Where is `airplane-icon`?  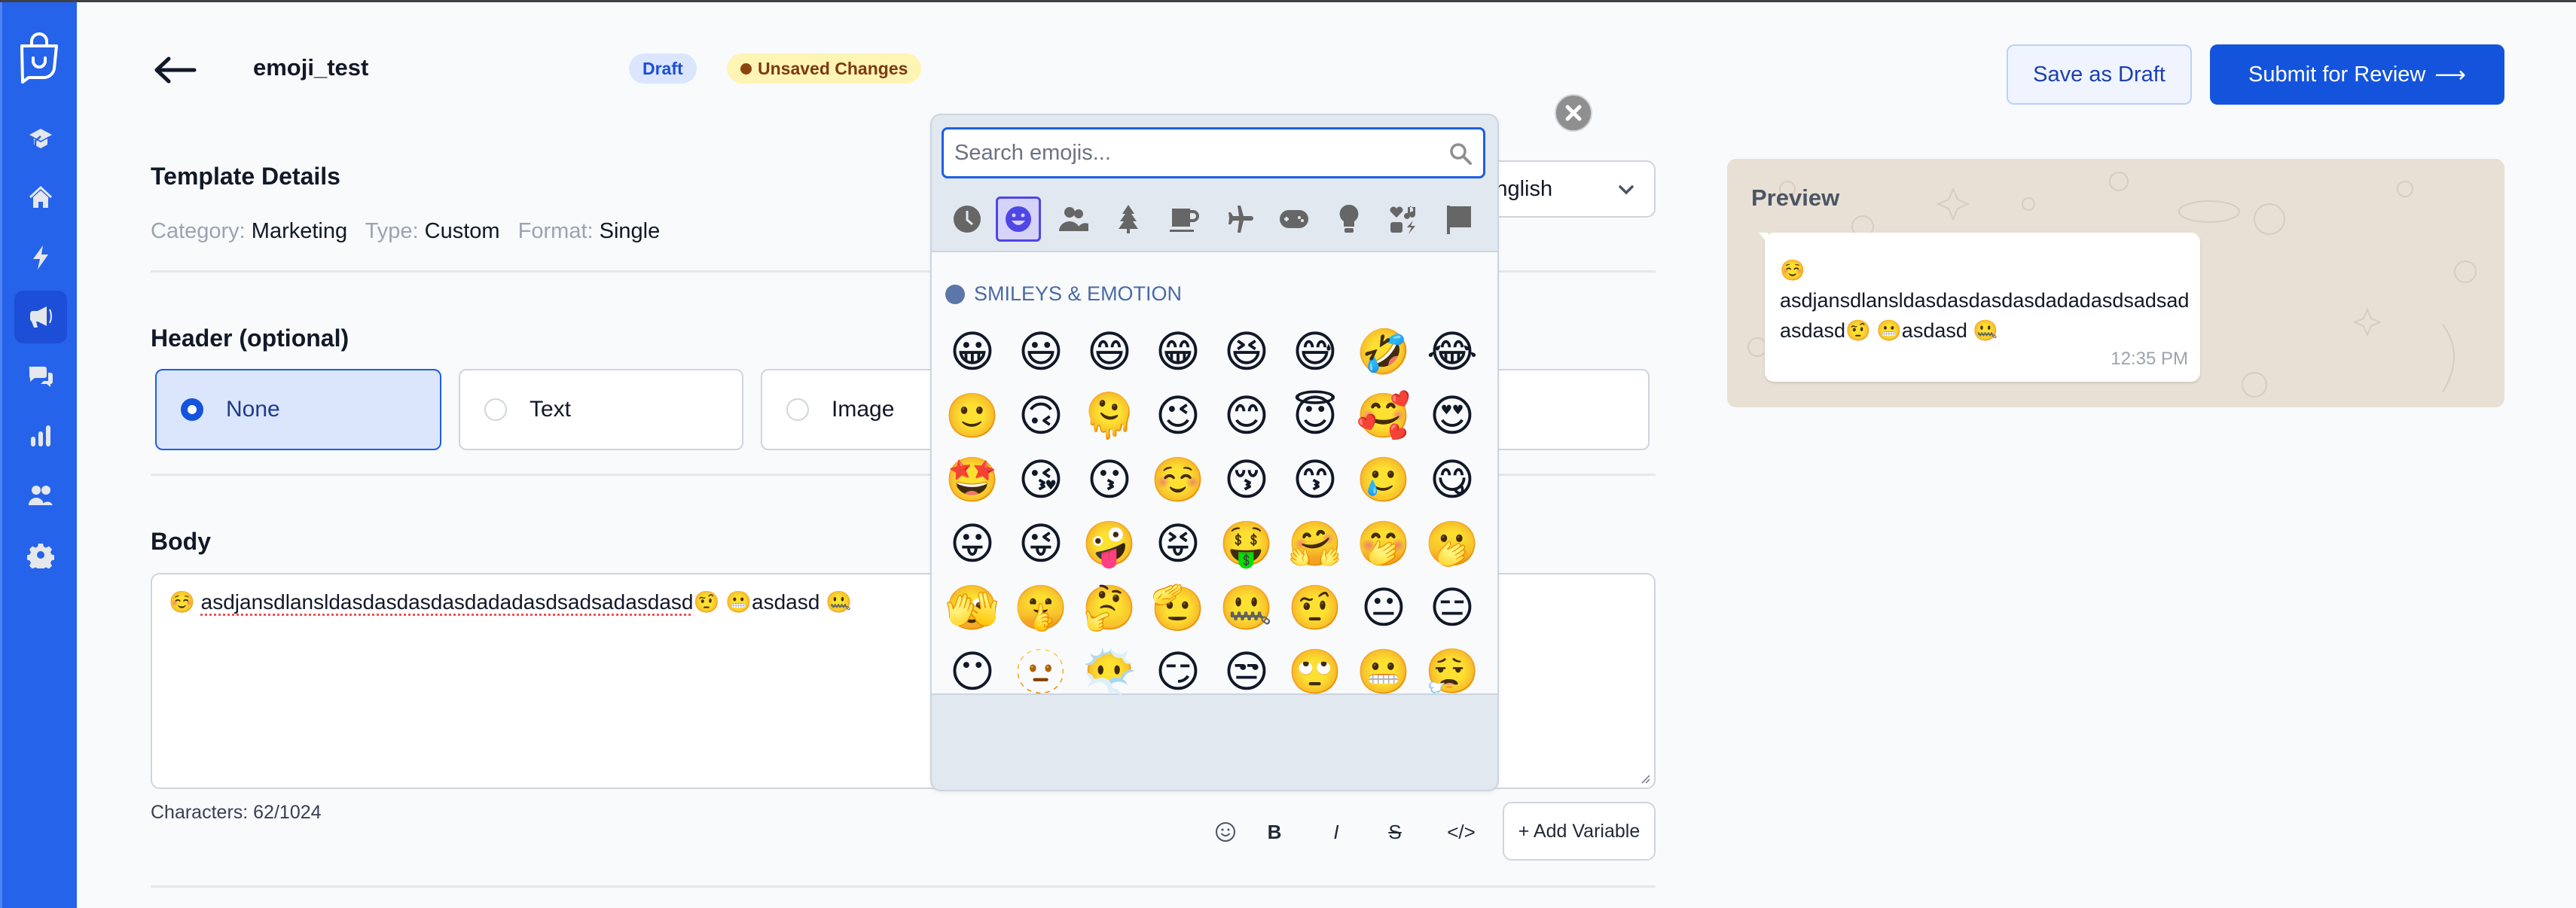
airplane-icon is located at coordinates (1240, 219).